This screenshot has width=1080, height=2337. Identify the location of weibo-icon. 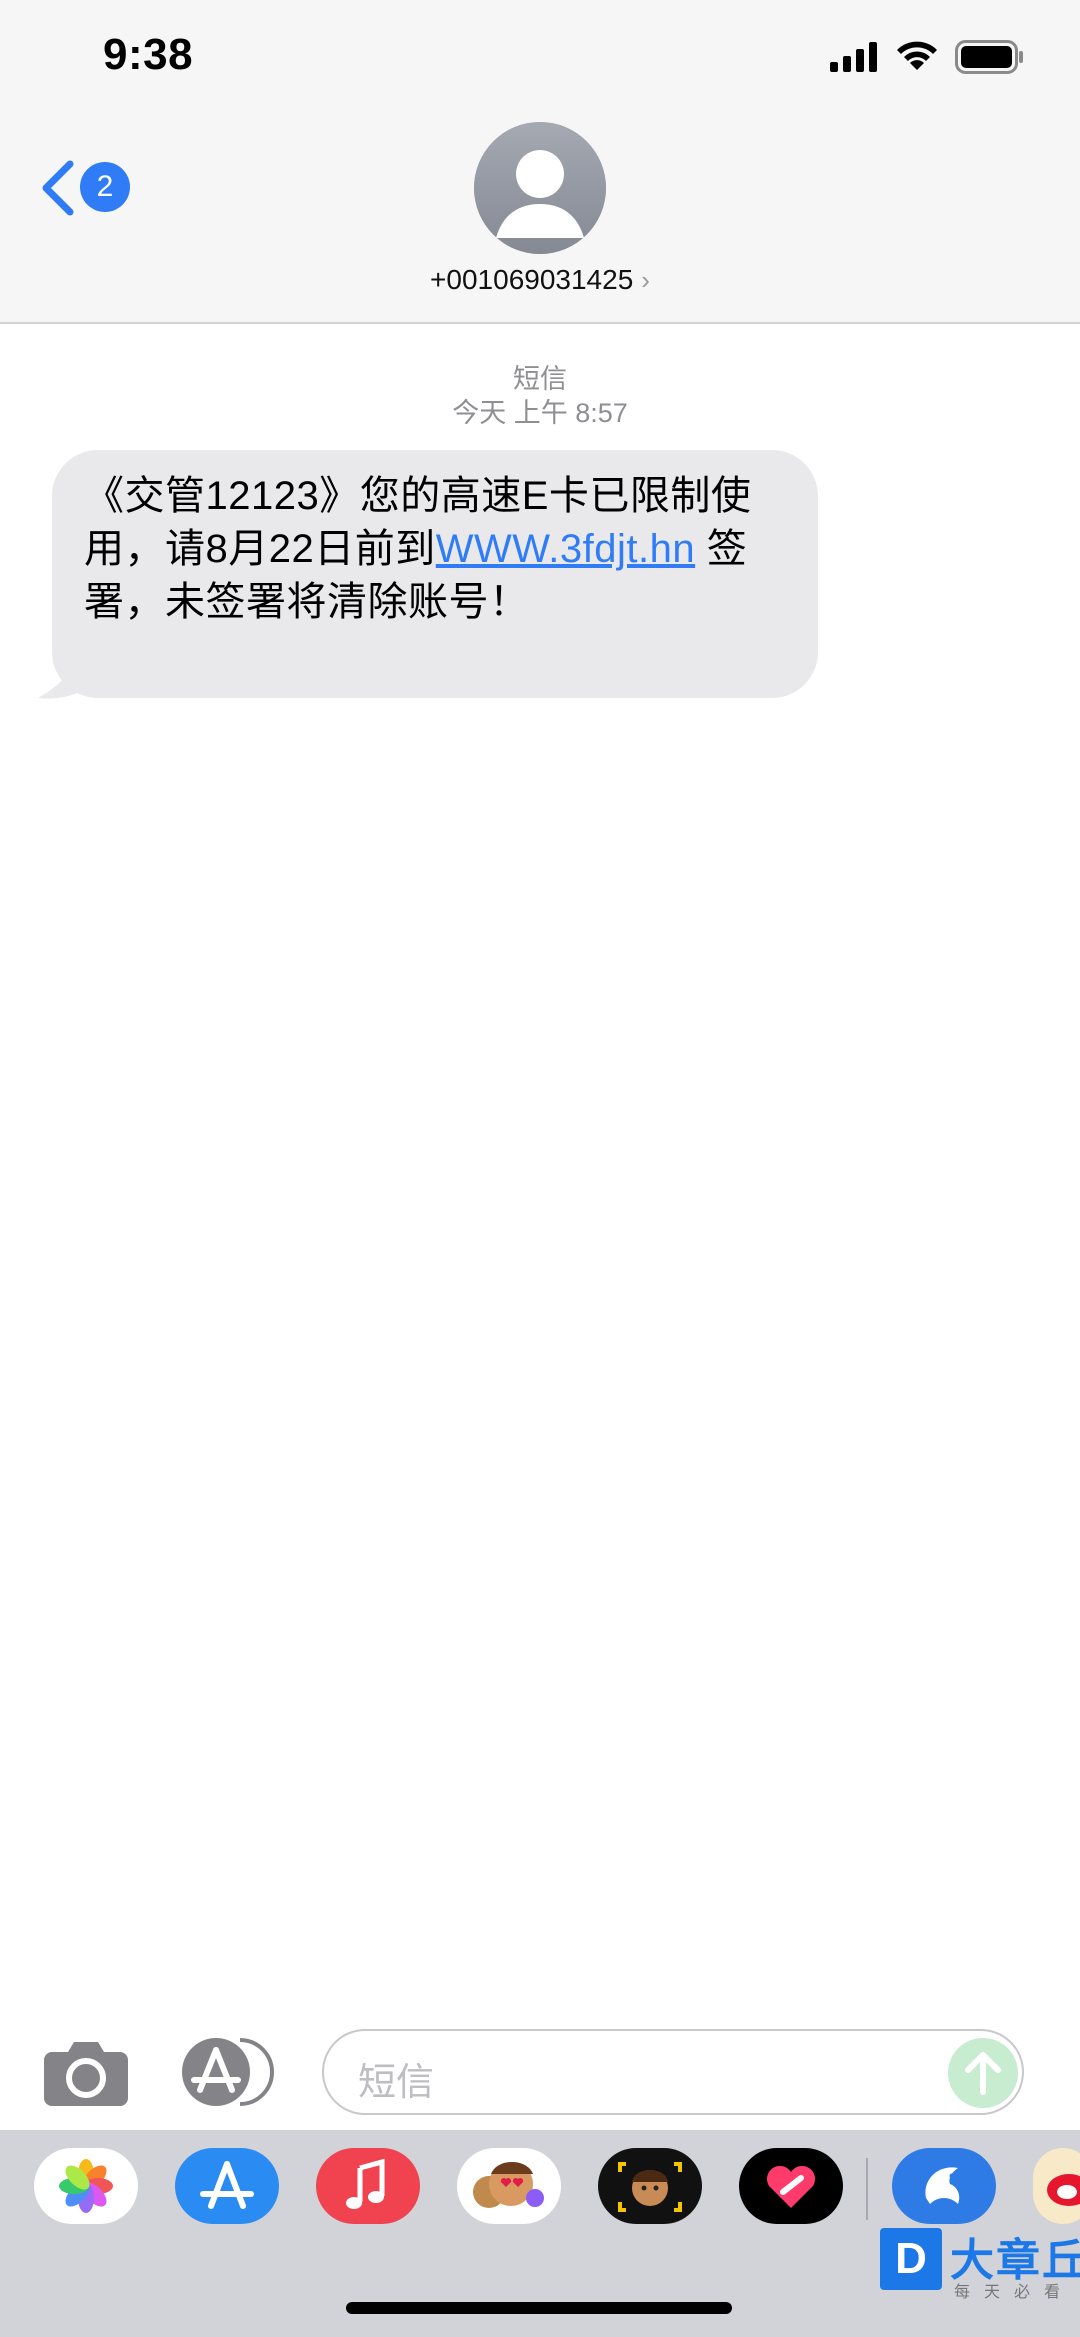
(1063, 2190).